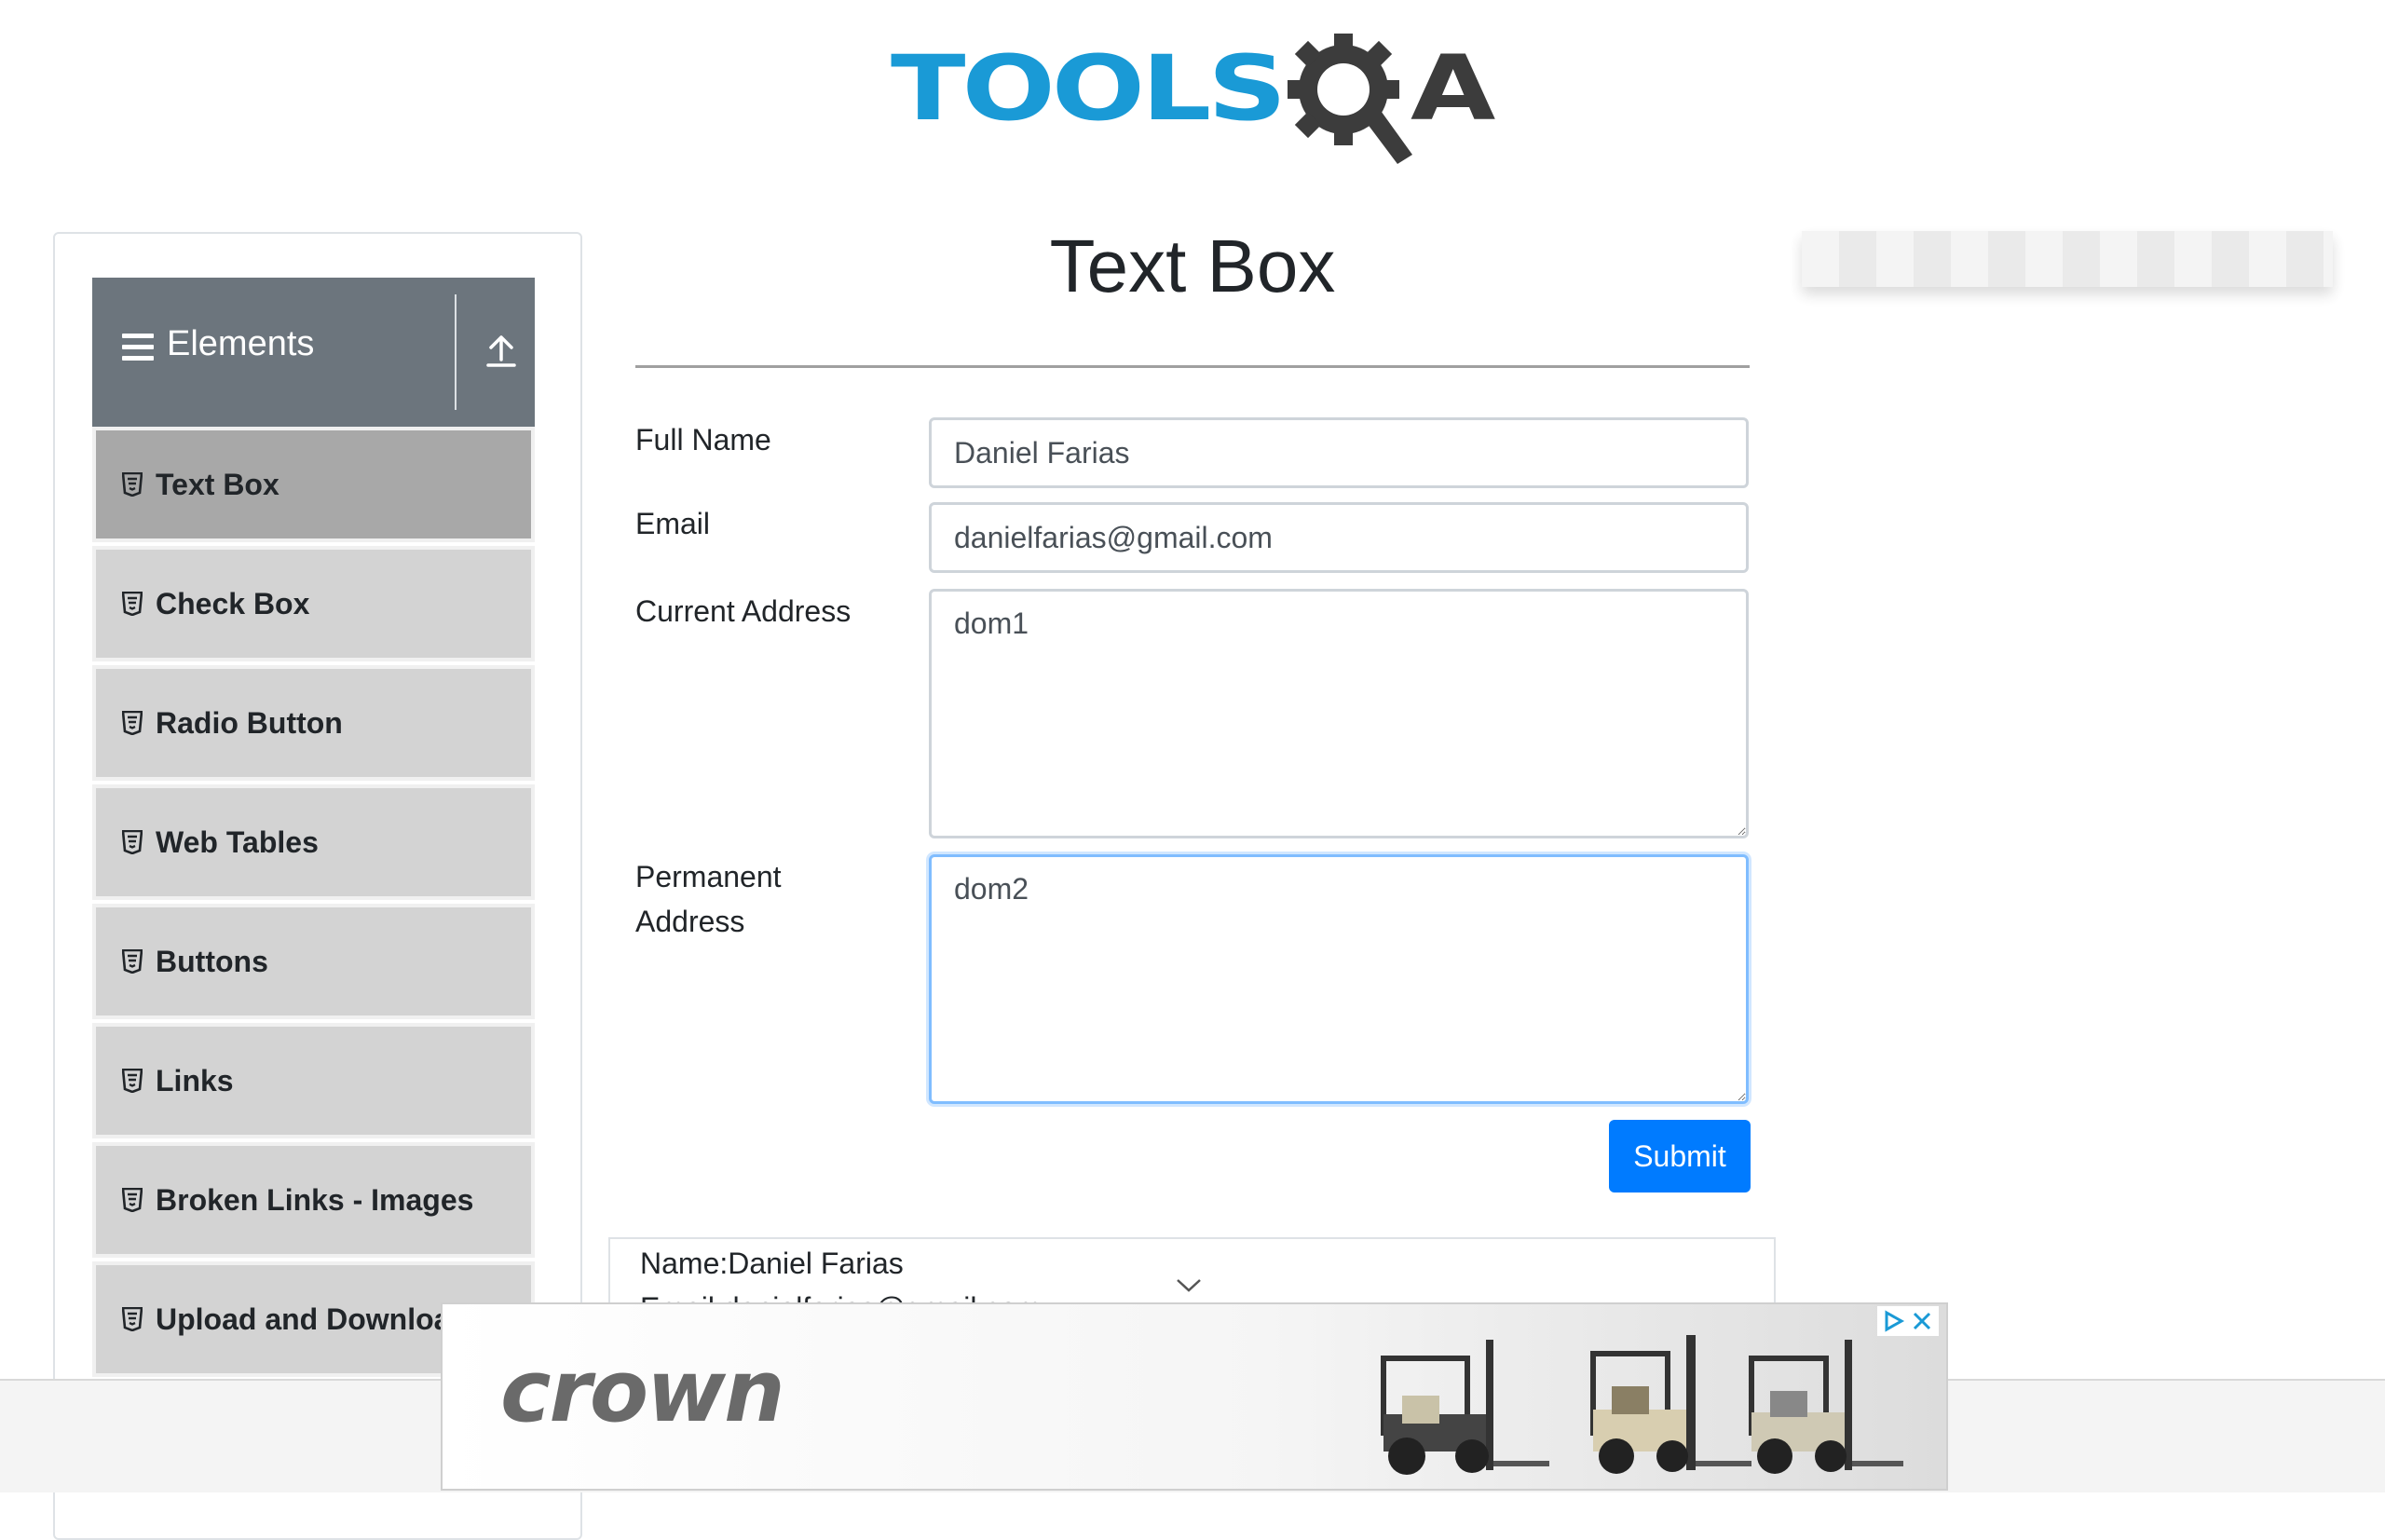 This screenshot has height=1540, width=2385. What do you see at coordinates (772, 1263) in the screenshot?
I see `output-name: Name:Daniel Farias` at bounding box center [772, 1263].